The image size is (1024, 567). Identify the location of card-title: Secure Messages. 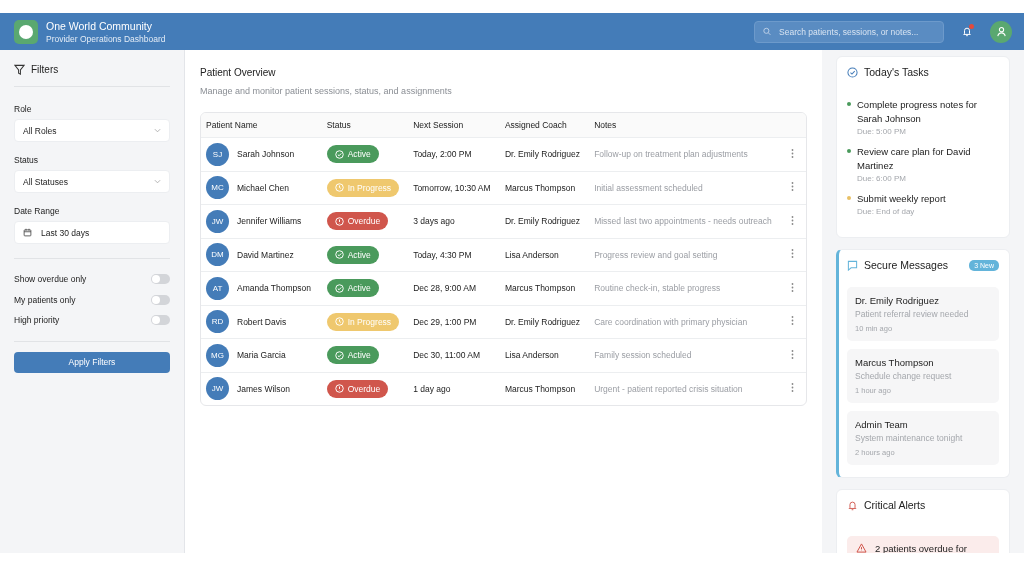
(907, 265).